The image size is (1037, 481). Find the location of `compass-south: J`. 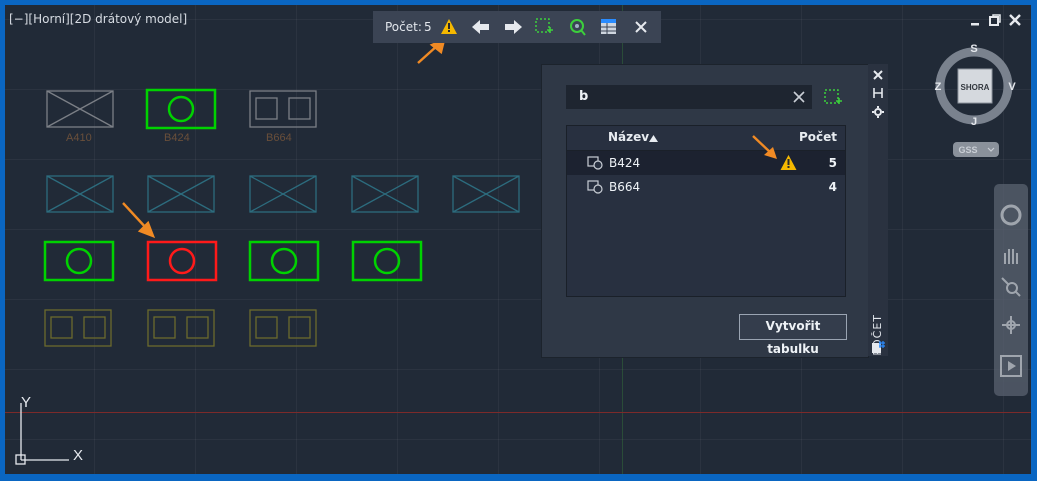

compass-south: J is located at coordinates (974, 122).